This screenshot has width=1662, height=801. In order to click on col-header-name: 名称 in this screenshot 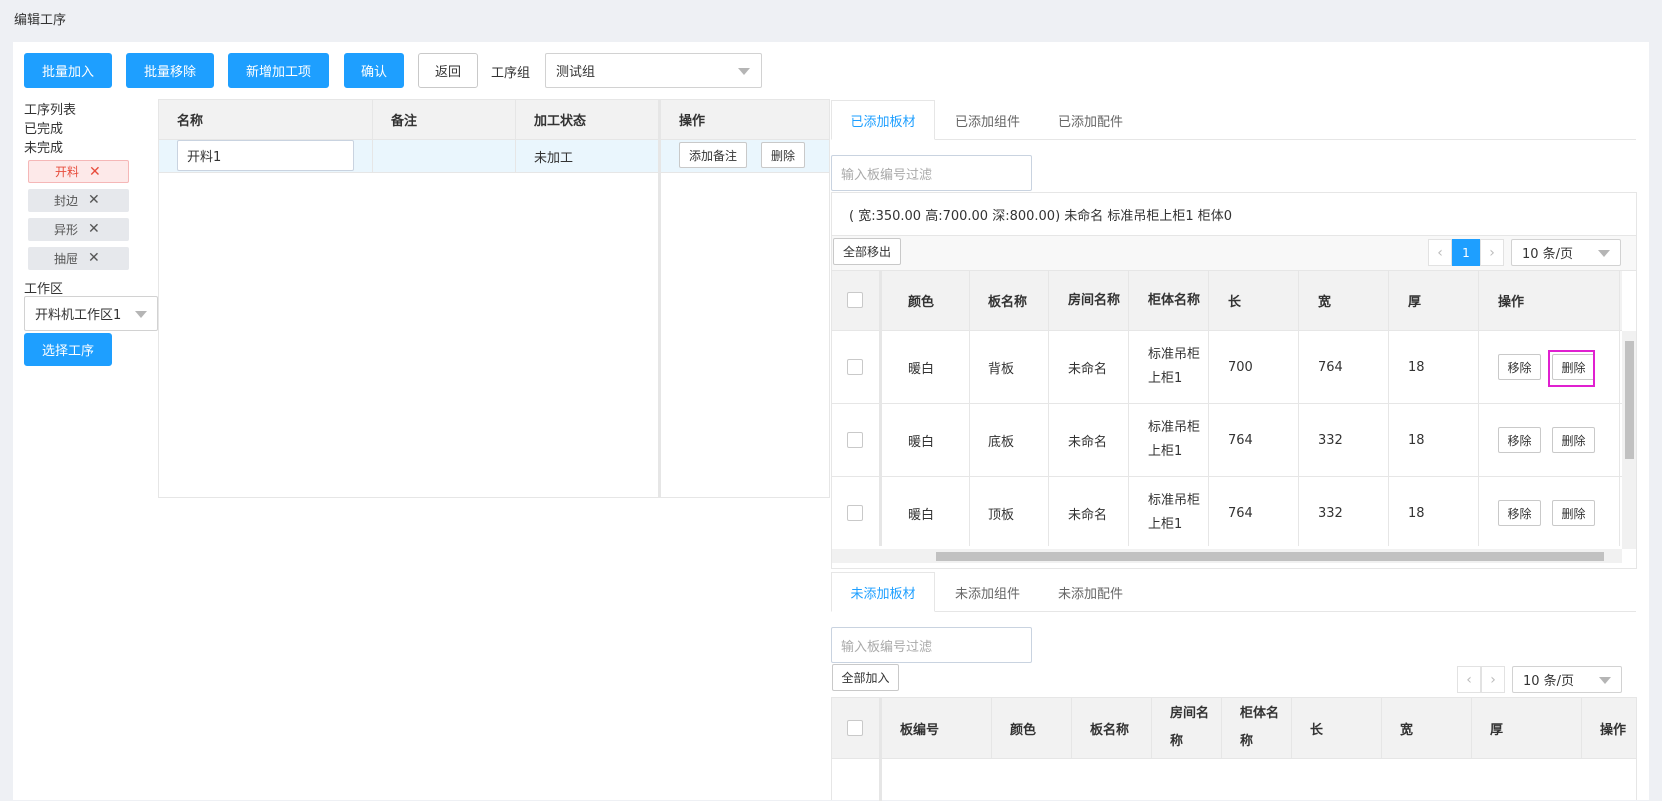, I will do `click(190, 121)`.